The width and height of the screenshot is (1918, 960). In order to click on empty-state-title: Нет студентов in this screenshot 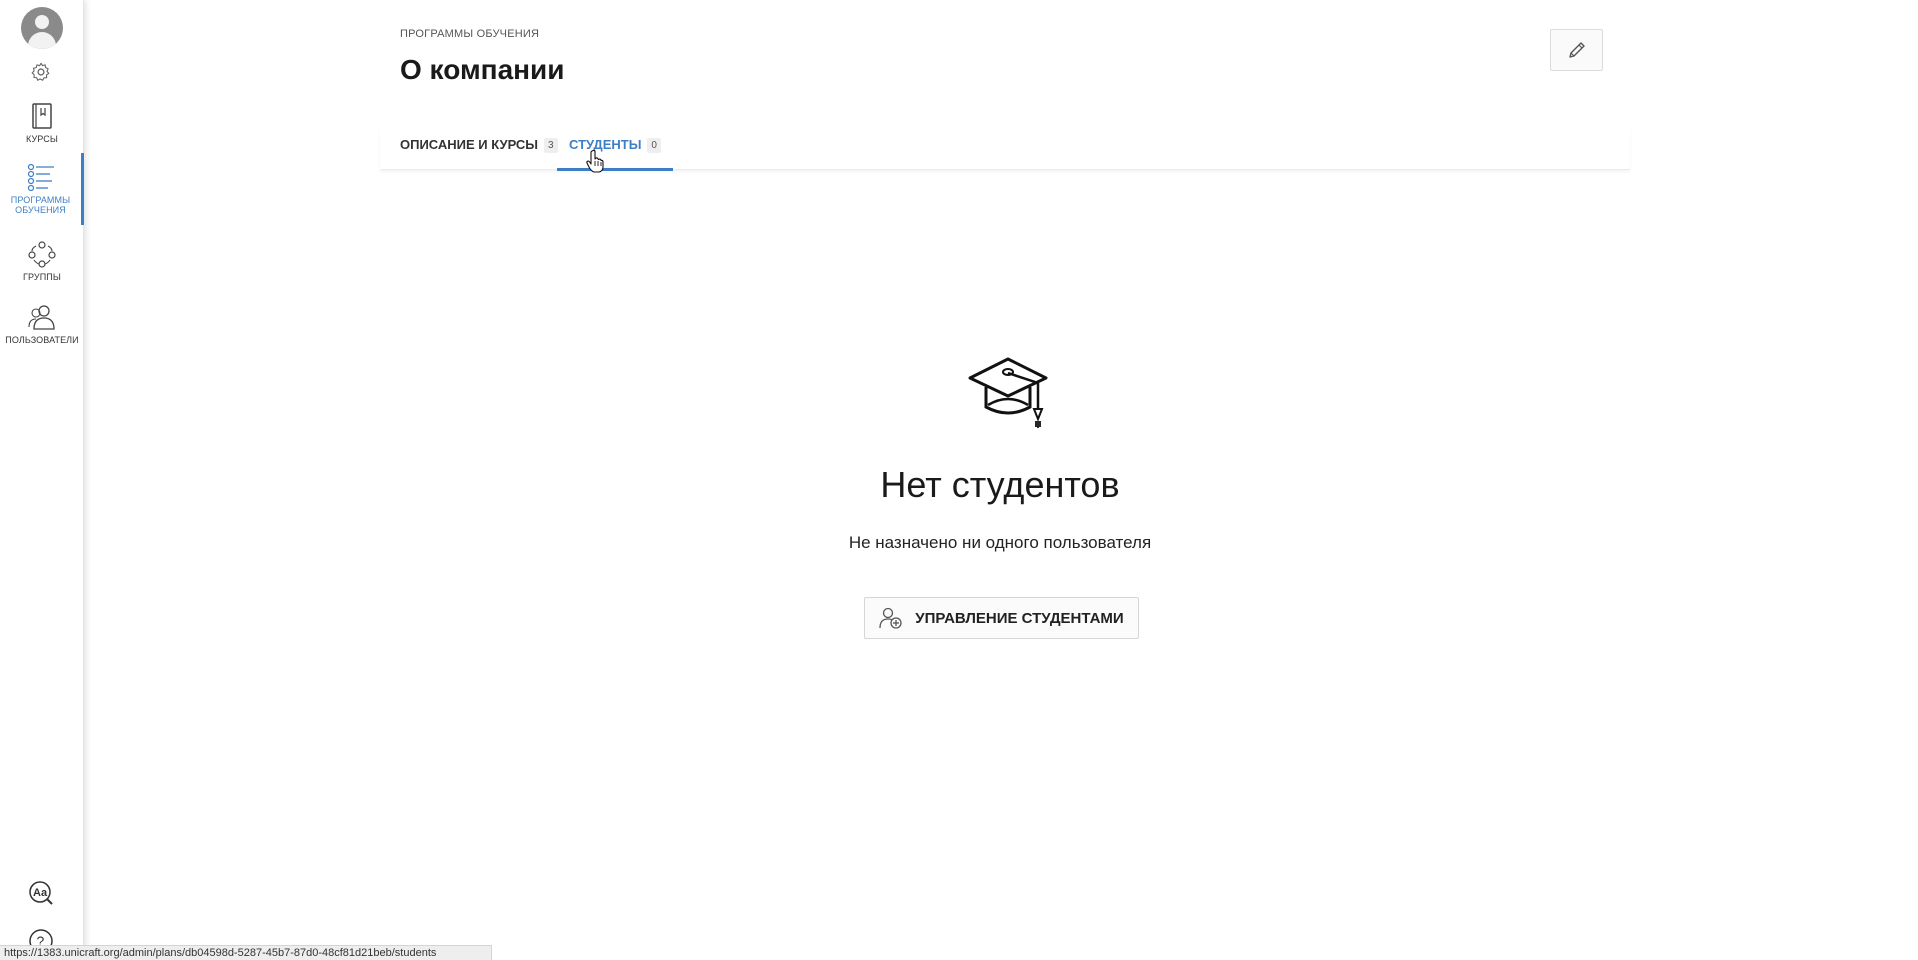, I will do `click(1000, 484)`.